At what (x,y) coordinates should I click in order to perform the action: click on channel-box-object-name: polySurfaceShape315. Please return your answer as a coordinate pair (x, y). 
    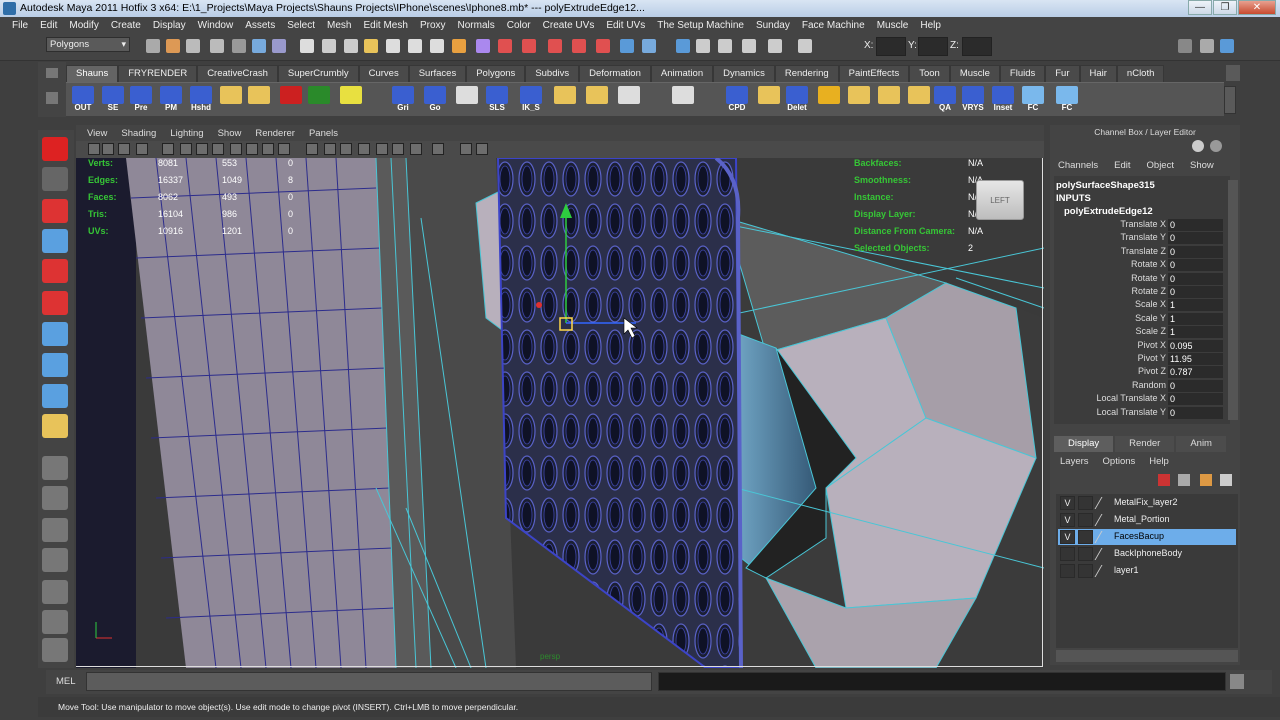
    Looking at the image, I should click on (1105, 185).